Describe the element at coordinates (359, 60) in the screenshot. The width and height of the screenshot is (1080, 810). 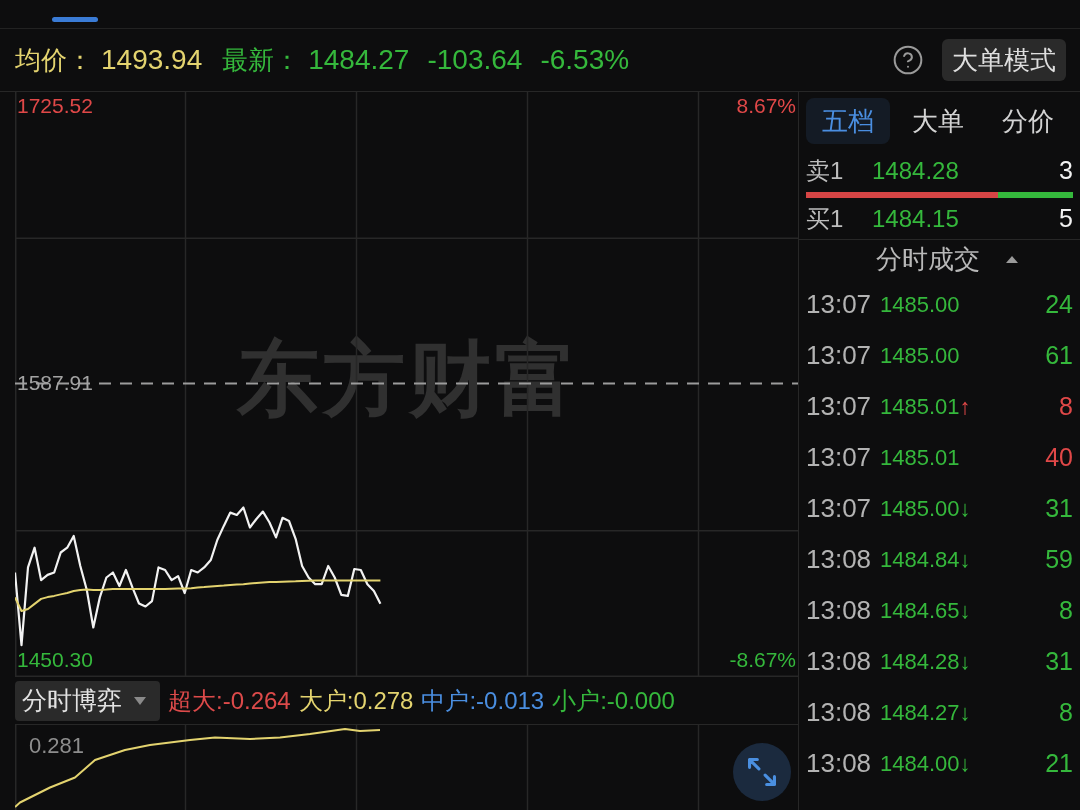
I see `latest-price-value: 1484.27` at that location.